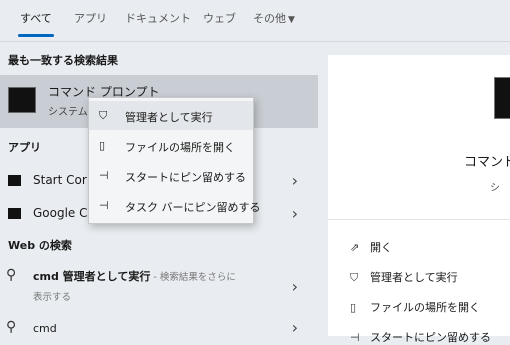 This screenshot has height=345, width=510. I want to click on action-pin-start-label: スタートにピン留めする, so click(430, 337).